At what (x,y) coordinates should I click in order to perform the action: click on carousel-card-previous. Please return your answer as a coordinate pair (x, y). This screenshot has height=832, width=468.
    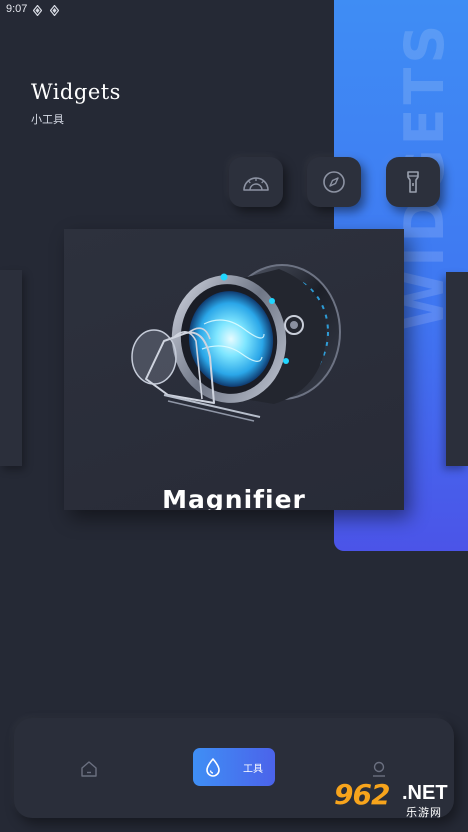
    Looking at the image, I should click on (11, 368).